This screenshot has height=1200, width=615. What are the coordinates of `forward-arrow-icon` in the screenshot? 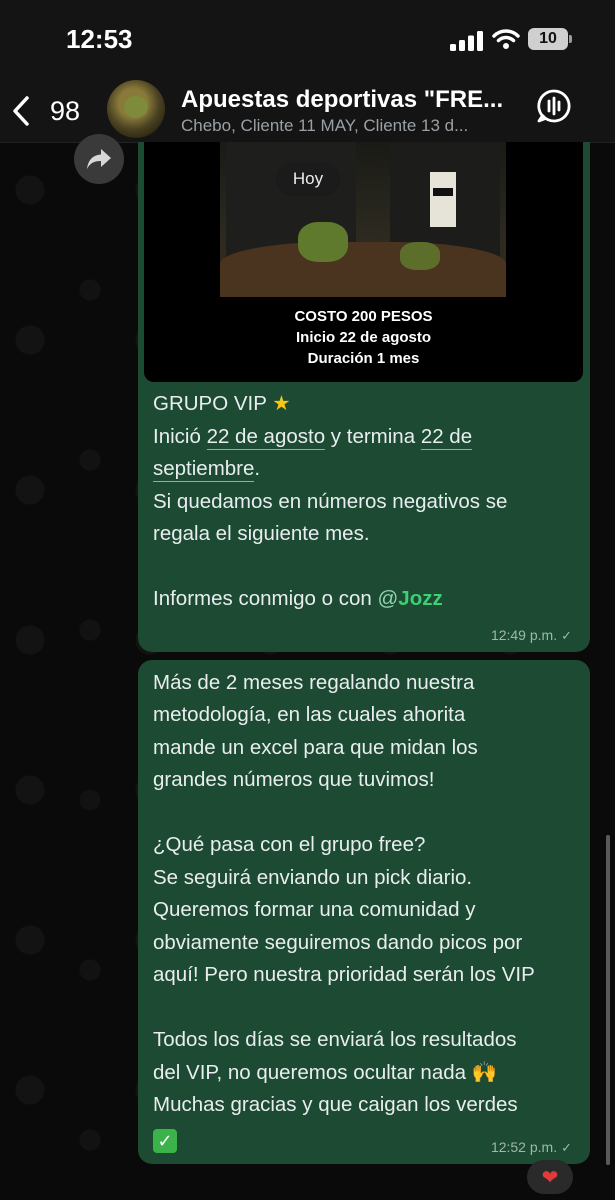 It's located at (99, 159).